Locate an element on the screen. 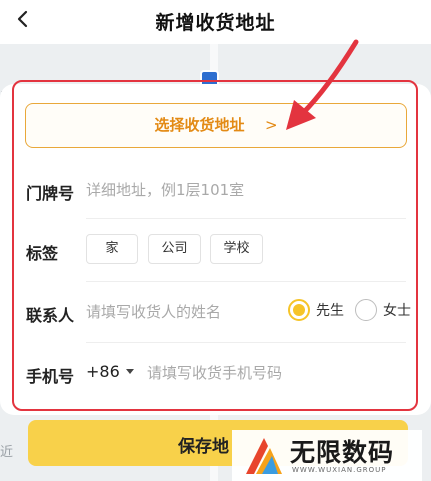 The width and height of the screenshot is (431, 481). chevron-right-icon: > is located at coordinates (271, 125).